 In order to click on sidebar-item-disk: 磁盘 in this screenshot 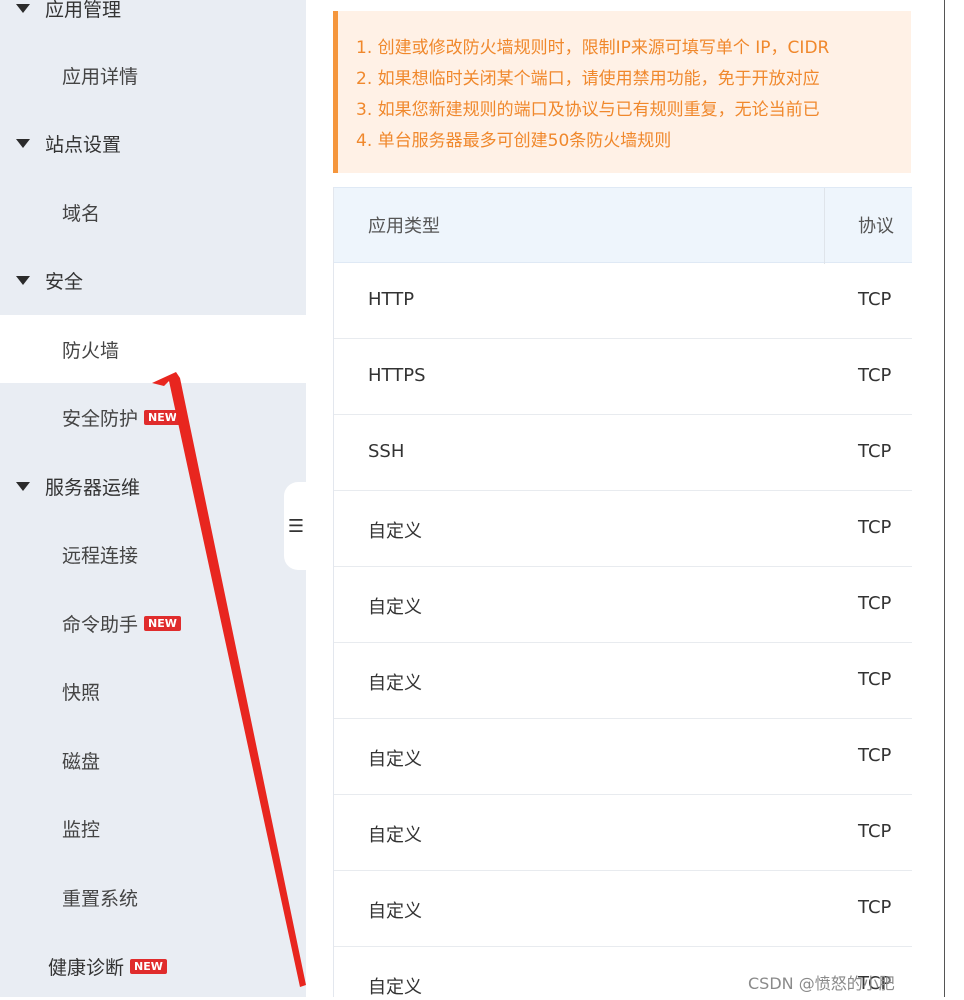, I will do `click(153, 760)`.